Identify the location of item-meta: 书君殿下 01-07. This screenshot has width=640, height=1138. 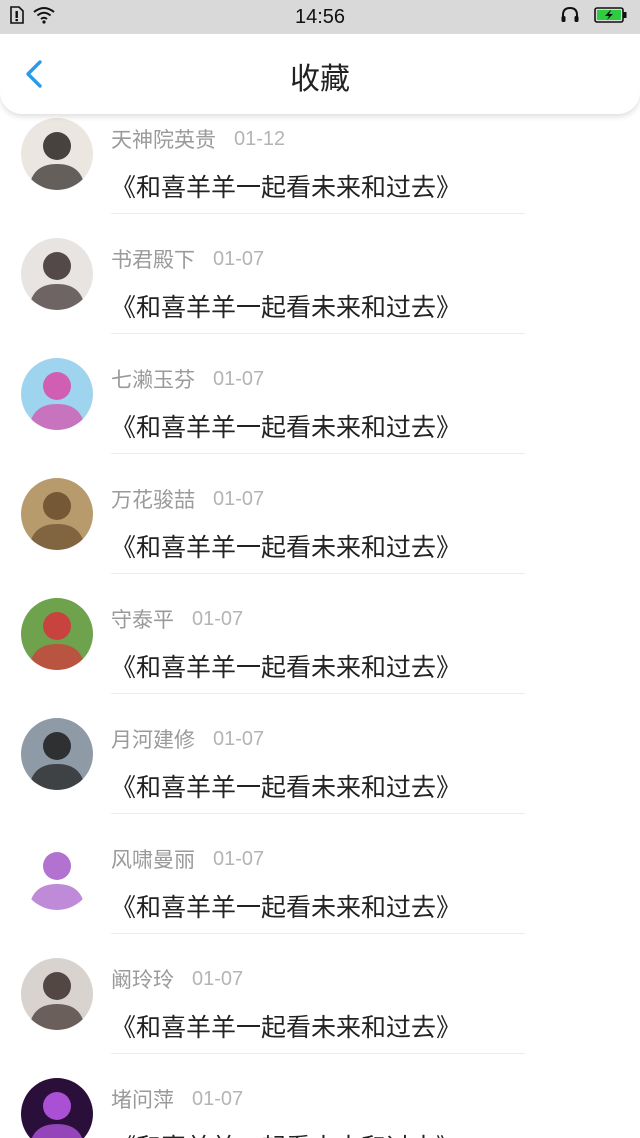
(188, 259).